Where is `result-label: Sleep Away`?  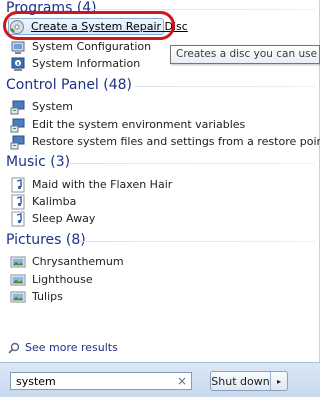 result-label: Sleep Away is located at coordinates (64, 218).